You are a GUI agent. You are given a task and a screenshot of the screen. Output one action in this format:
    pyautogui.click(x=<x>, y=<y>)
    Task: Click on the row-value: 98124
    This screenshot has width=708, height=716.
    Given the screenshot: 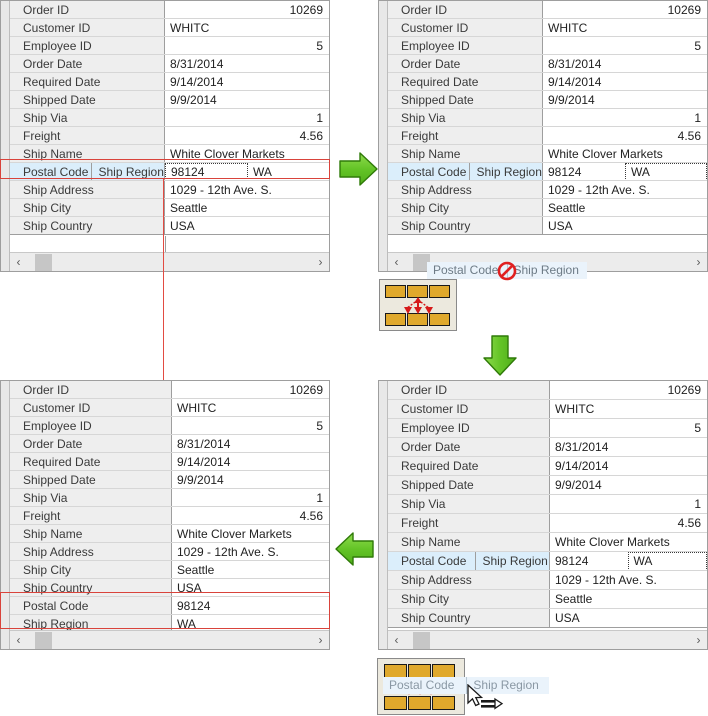 What is the action you would take?
    pyautogui.click(x=250, y=605)
    